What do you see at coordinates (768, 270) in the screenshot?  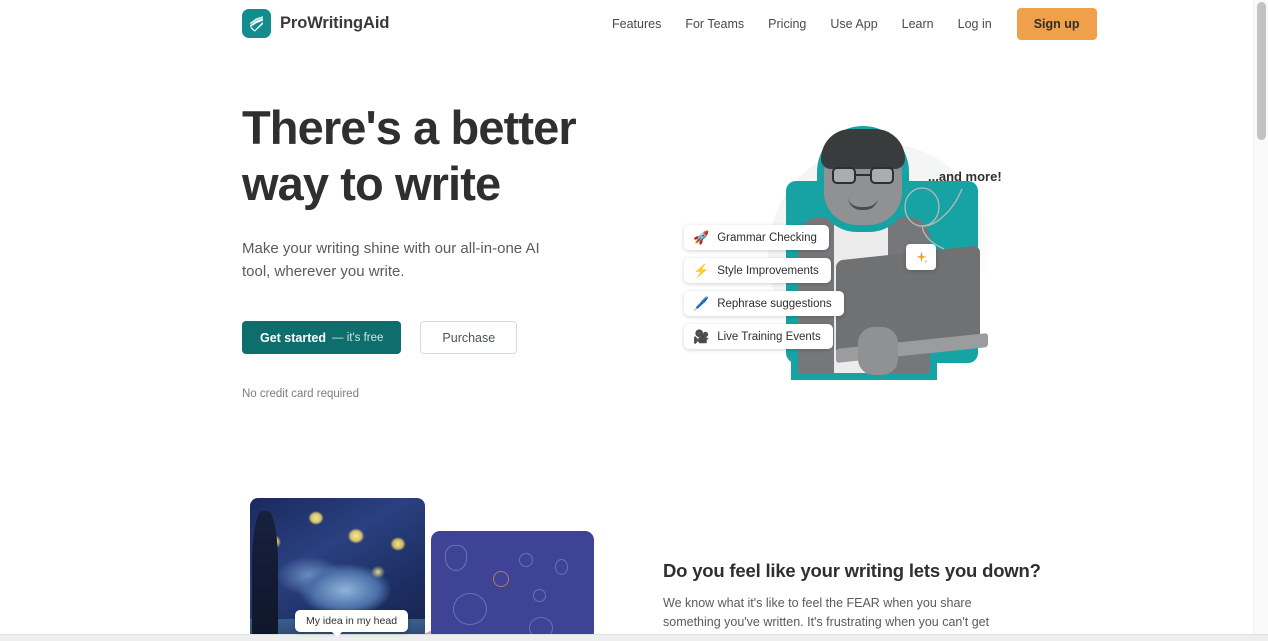 I see `chip-label: Style Improvements` at bounding box center [768, 270].